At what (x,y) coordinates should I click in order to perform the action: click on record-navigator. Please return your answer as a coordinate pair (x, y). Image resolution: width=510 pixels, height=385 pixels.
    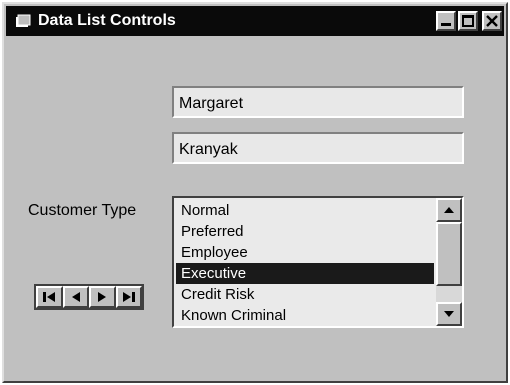
    Looking at the image, I should click on (89, 297).